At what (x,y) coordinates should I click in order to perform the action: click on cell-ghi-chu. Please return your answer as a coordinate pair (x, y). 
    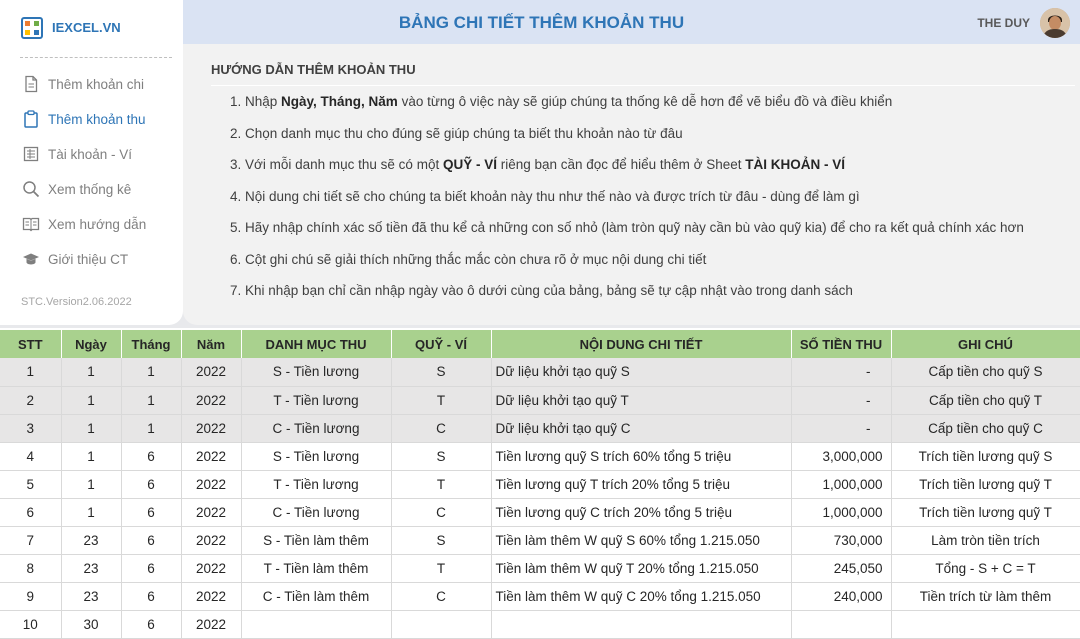
    Looking at the image, I should click on (985, 624).